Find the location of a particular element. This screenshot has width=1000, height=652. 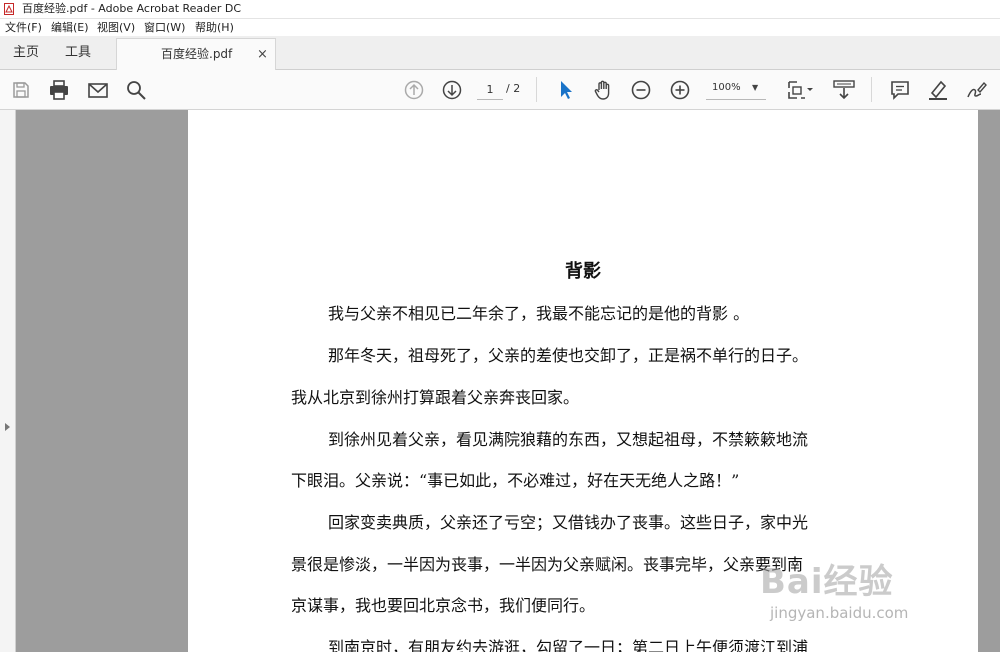

text-line: 到徐州见着父亲，看见满院狼藉的东西，又想起祖母，不禁簌簌地流 is located at coordinates (568, 439).